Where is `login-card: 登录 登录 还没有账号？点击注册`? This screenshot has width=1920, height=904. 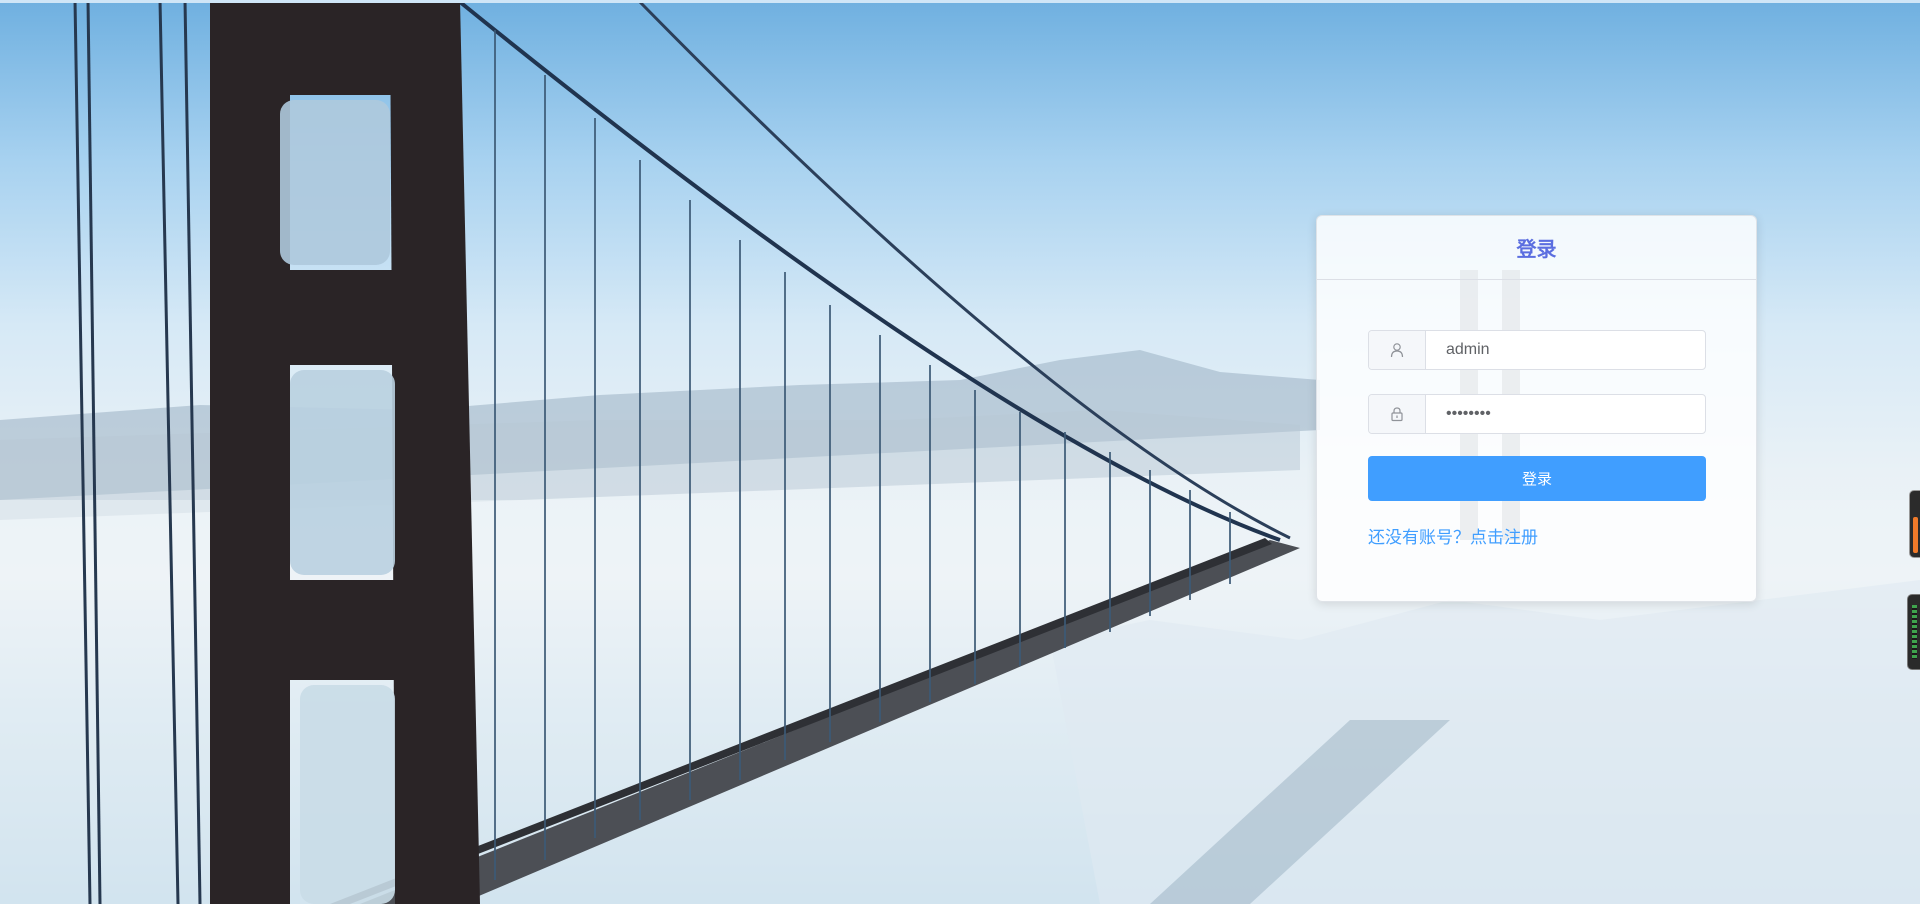 login-card: 登录 登录 还没有账号？点击注册 is located at coordinates (1536, 408).